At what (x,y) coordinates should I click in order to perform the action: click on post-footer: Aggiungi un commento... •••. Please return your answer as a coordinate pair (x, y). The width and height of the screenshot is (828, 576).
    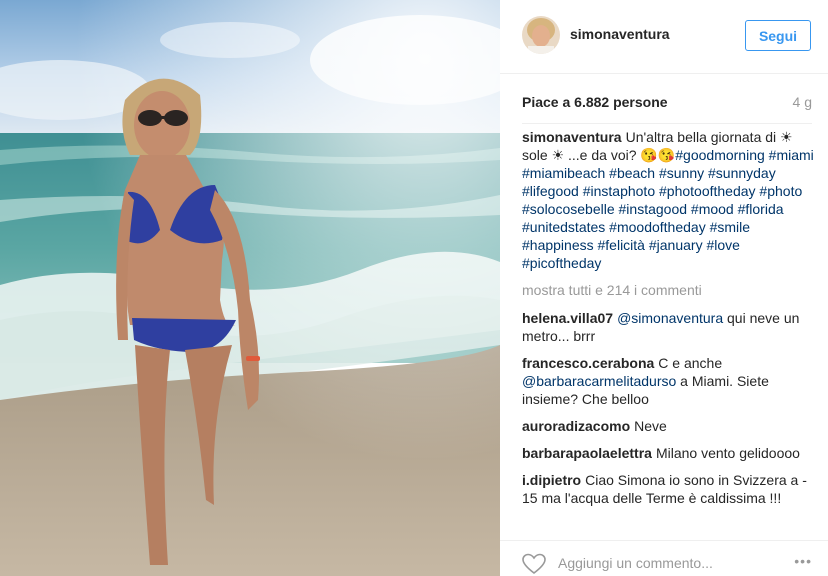
    Looking at the image, I should click on (664, 558).